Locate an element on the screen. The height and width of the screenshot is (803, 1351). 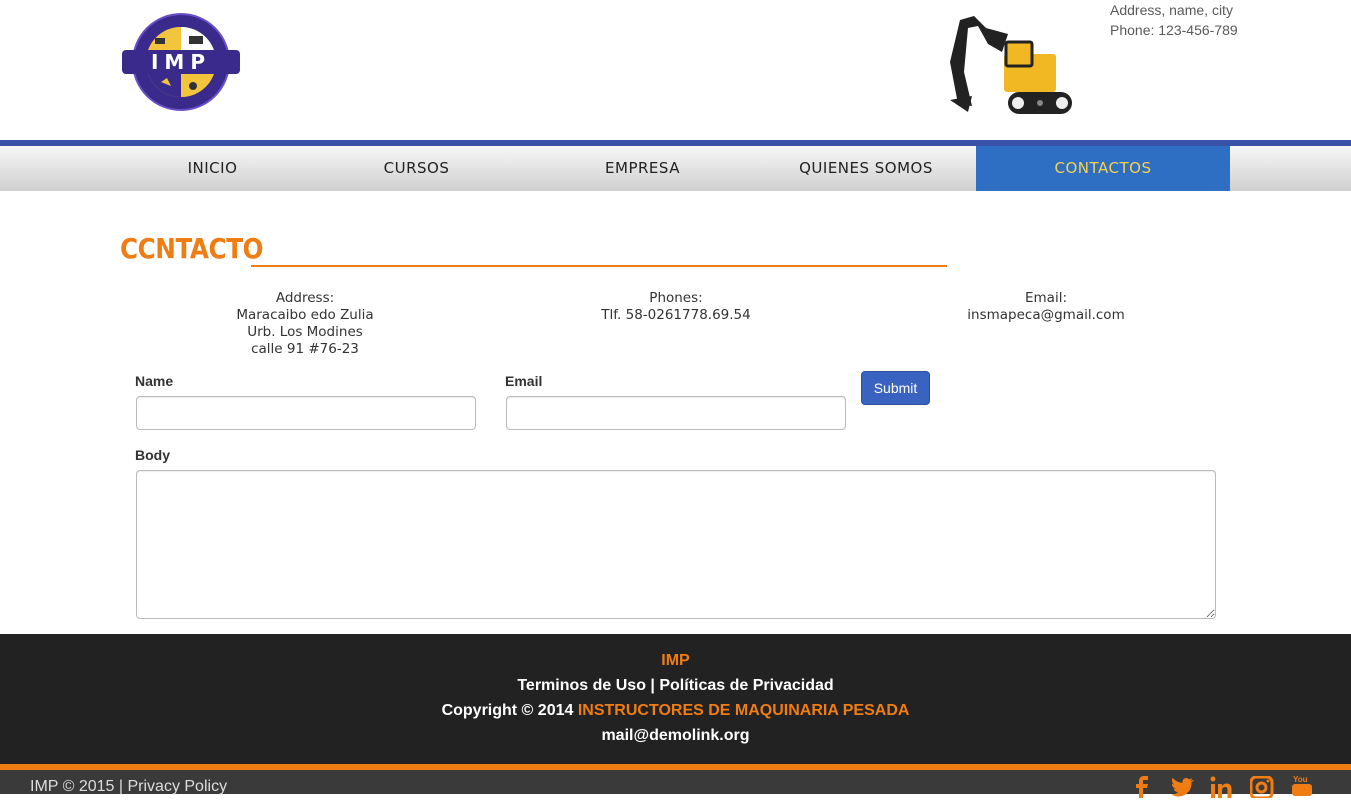
bottom-copyright-text: IMP © 2015 | is located at coordinates (77, 786).